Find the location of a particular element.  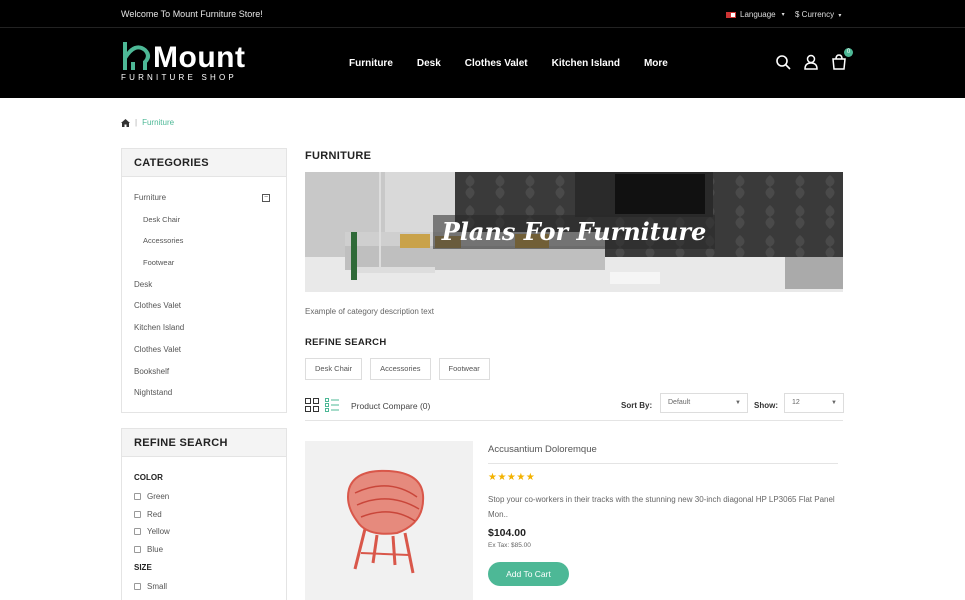

category-label: Accessories is located at coordinates (163, 241).